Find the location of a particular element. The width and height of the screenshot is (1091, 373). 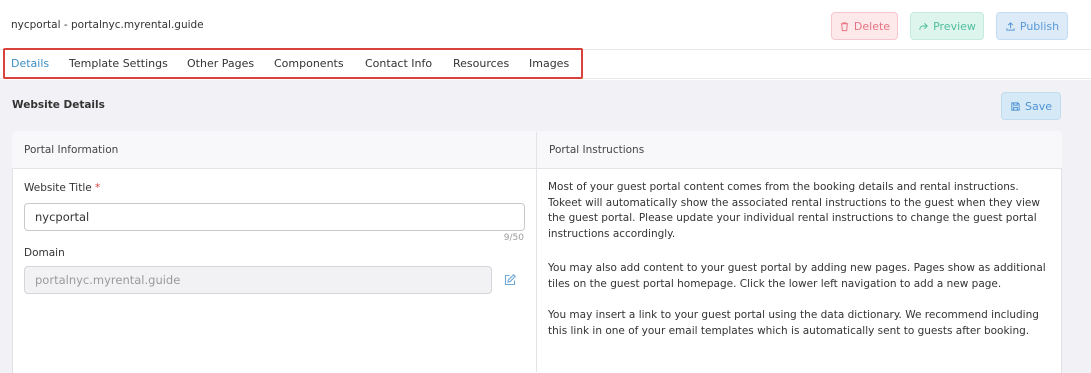

website-title-label: Website Title * is located at coordinates (62, 188).